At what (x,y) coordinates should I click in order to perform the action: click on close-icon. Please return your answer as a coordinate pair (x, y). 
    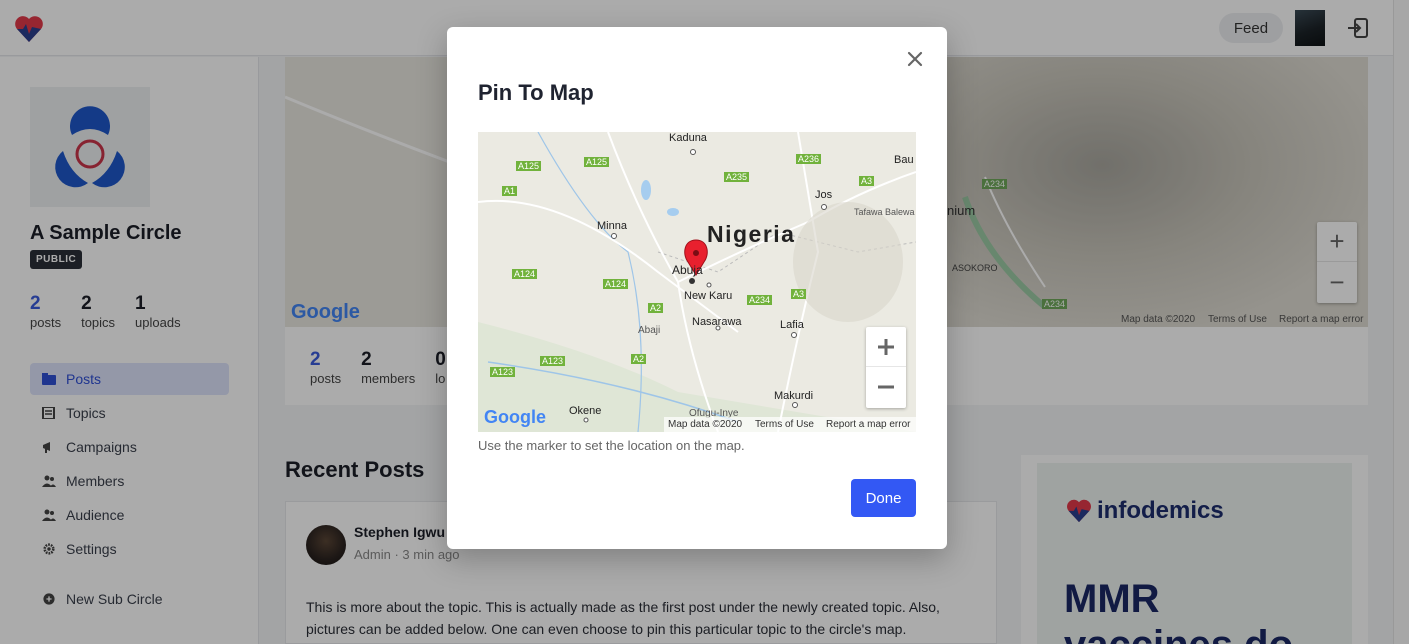
    Looking at the image, I should click on (915, 59).